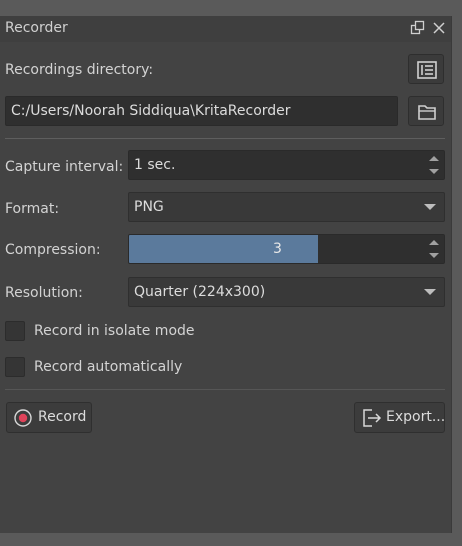 The height and width of the screenshot is (546, 462). What do you see at coordinates (64, 167) in the screenshot?
I see `capture-interval-label: Capture interval:` at bounding box center [64, 167].